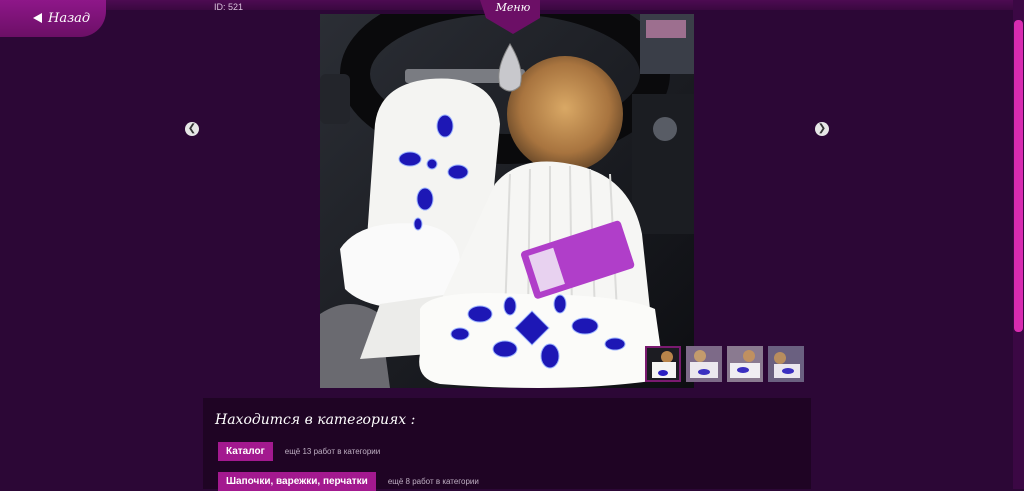 The image size is (1024, 491). I want to click on page-scrollbar, so click(1018, 244).